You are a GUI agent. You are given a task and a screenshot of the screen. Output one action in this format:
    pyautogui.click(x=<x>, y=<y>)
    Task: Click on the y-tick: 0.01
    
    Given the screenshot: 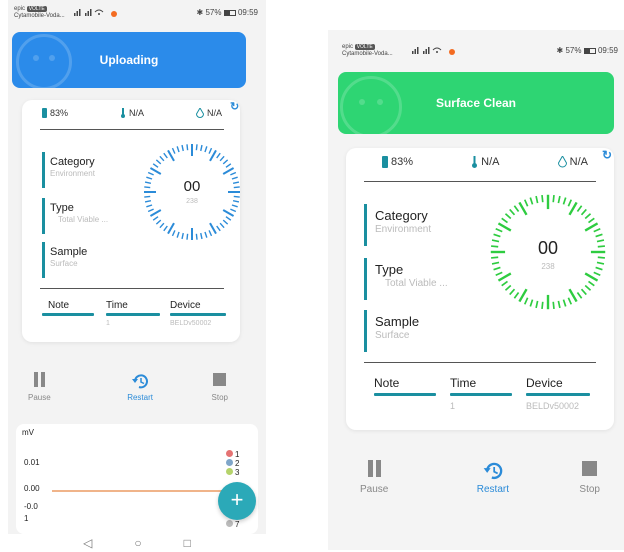 What is the action you would take?
    pyautogui.click(x=32, y=462)
    